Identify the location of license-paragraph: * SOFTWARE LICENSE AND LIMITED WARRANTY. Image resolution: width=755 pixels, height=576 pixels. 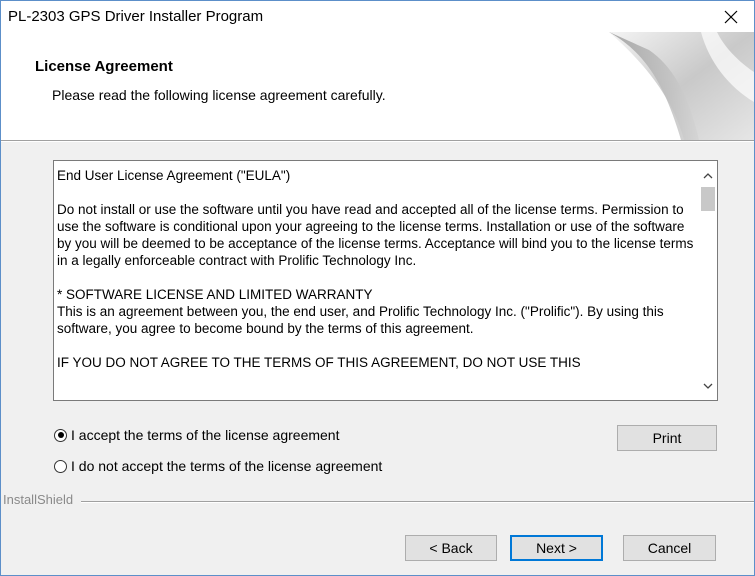
(215, 294).